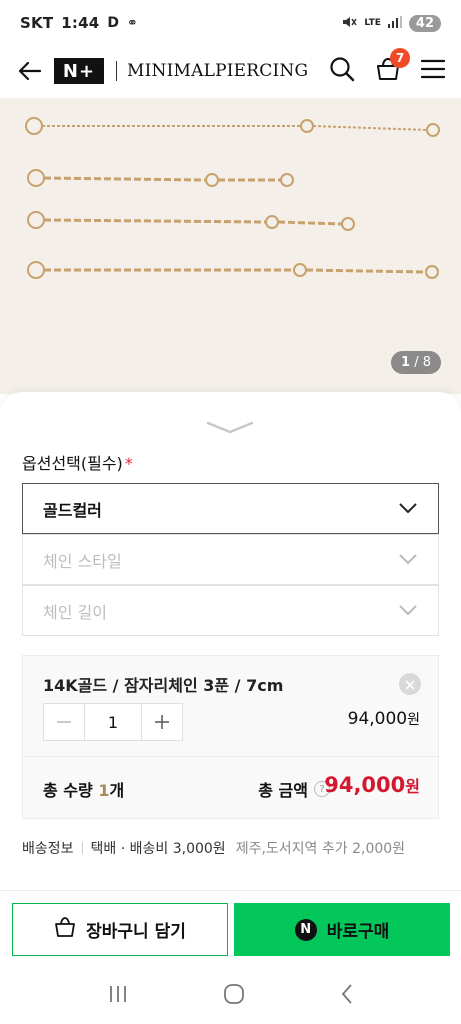 This screenshot has height=1024, width=461. Describe the element at coordinates (372, 23) in the screenshot. I see `network-label: LTE` at that location.